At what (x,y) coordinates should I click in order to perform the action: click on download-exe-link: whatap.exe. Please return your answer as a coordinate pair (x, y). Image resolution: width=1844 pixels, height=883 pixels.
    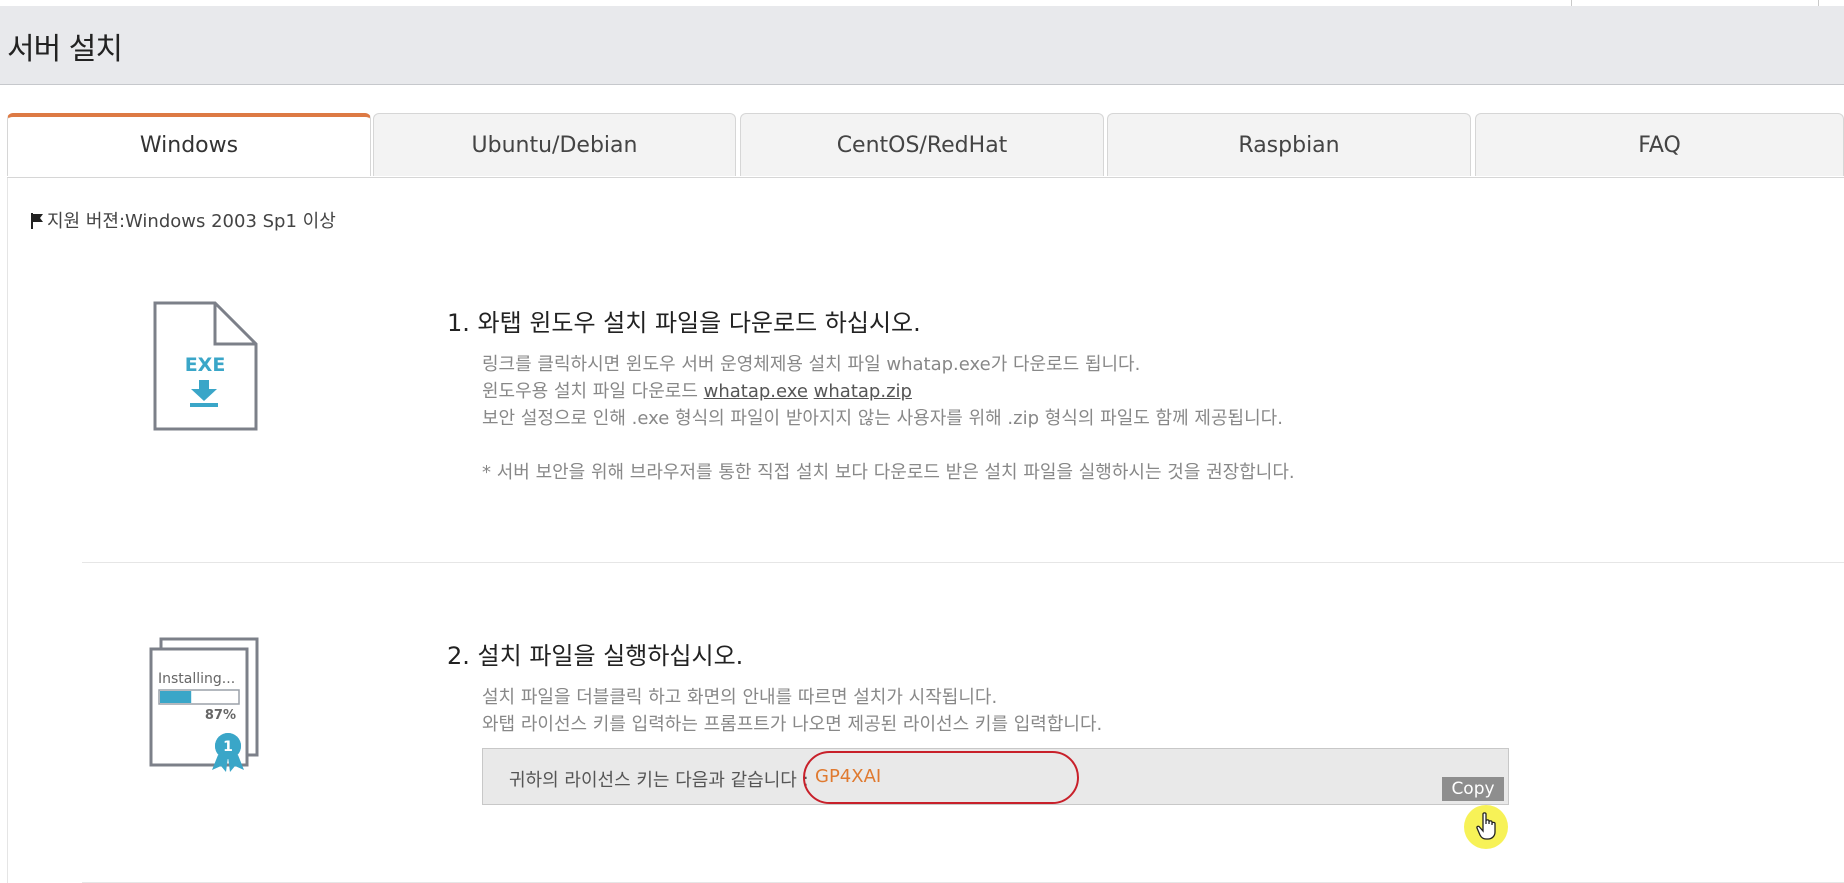
    Looking at the image, I should click on (756, 391).